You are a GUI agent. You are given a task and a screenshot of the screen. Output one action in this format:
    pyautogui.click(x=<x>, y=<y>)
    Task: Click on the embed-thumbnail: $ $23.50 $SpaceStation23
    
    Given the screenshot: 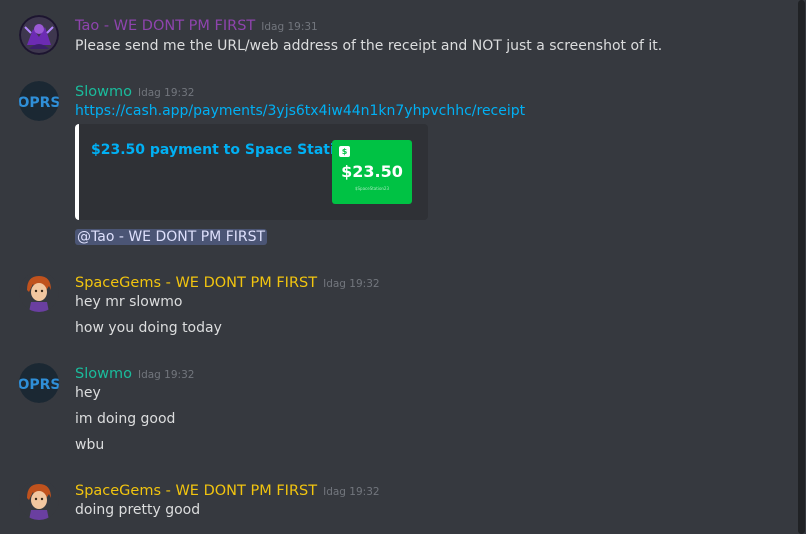 What is the action you would take?
    pyautogui.click(x=372, y=172)
    